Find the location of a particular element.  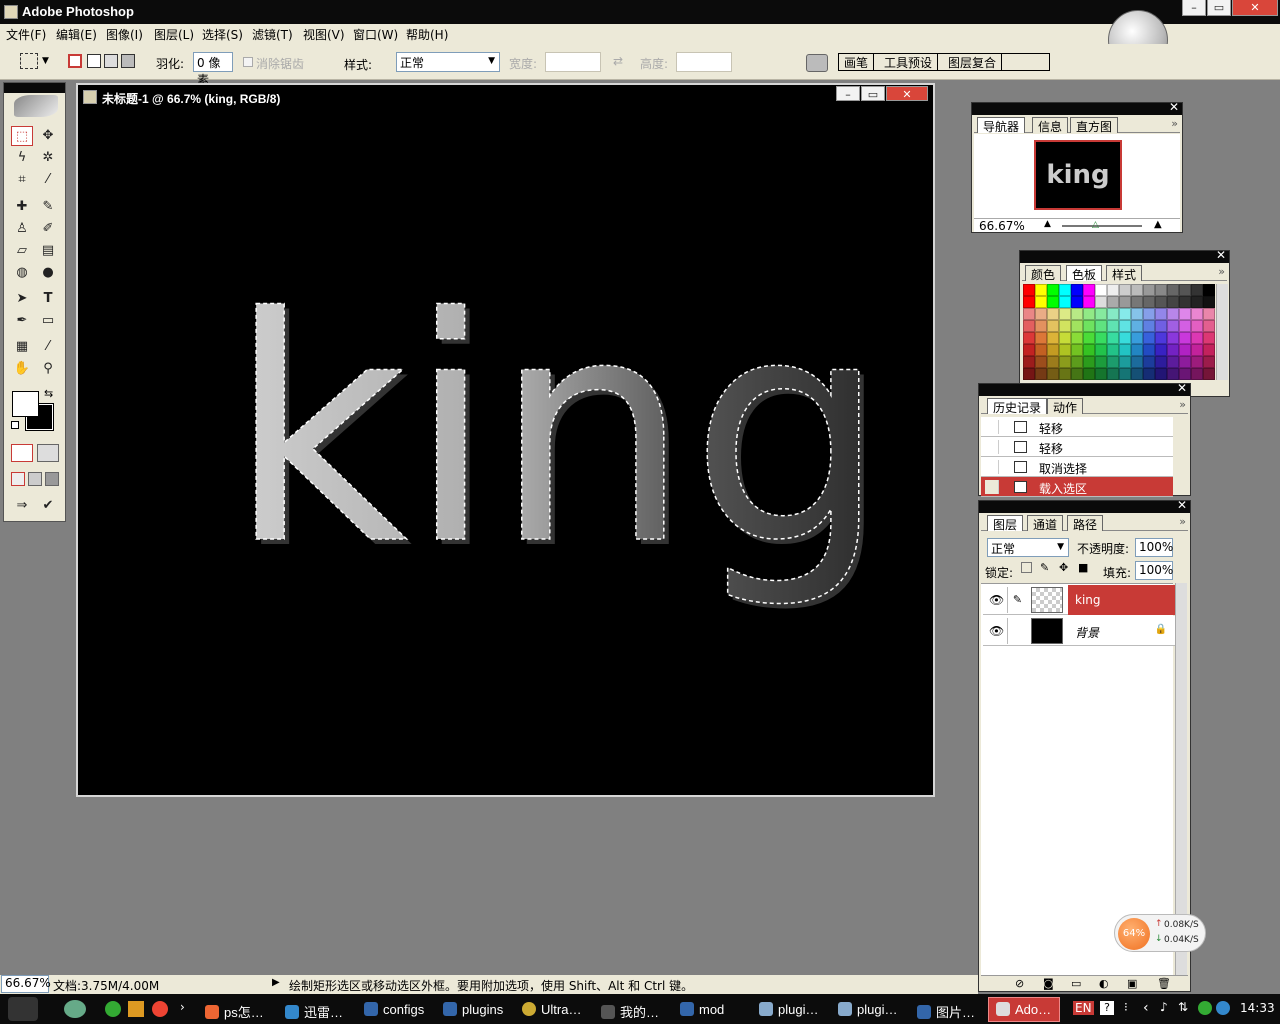

zoom-in-icon: ▲ is located at coordinates (1158, 224).